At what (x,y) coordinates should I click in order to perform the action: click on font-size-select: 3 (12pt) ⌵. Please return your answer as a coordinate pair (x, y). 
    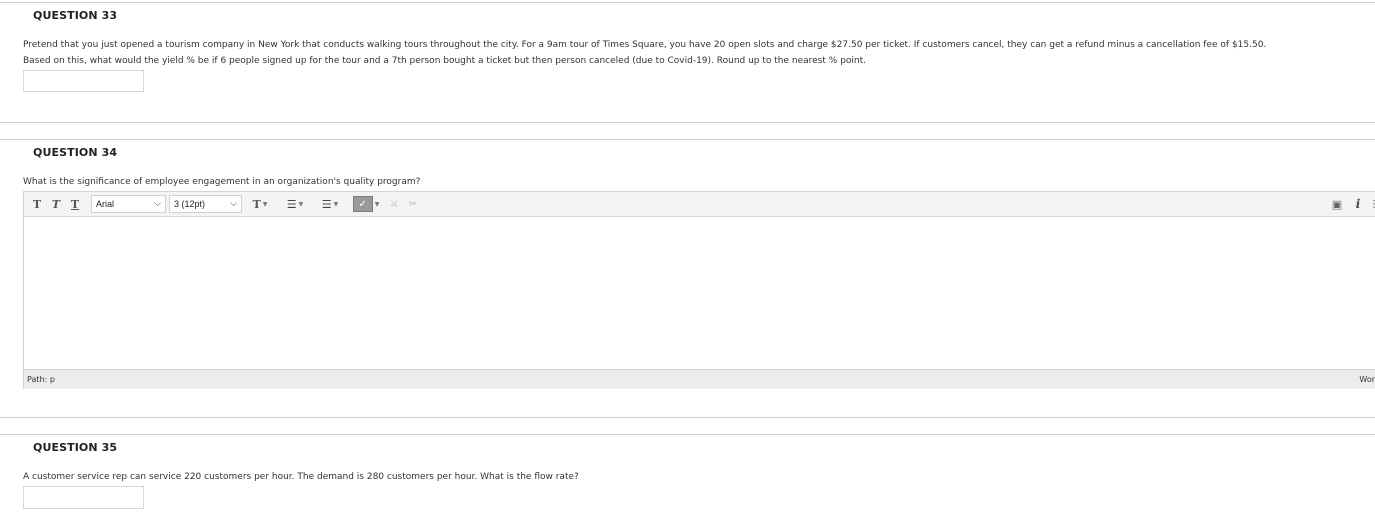
    Looking at the image, I should click on (205, 204).